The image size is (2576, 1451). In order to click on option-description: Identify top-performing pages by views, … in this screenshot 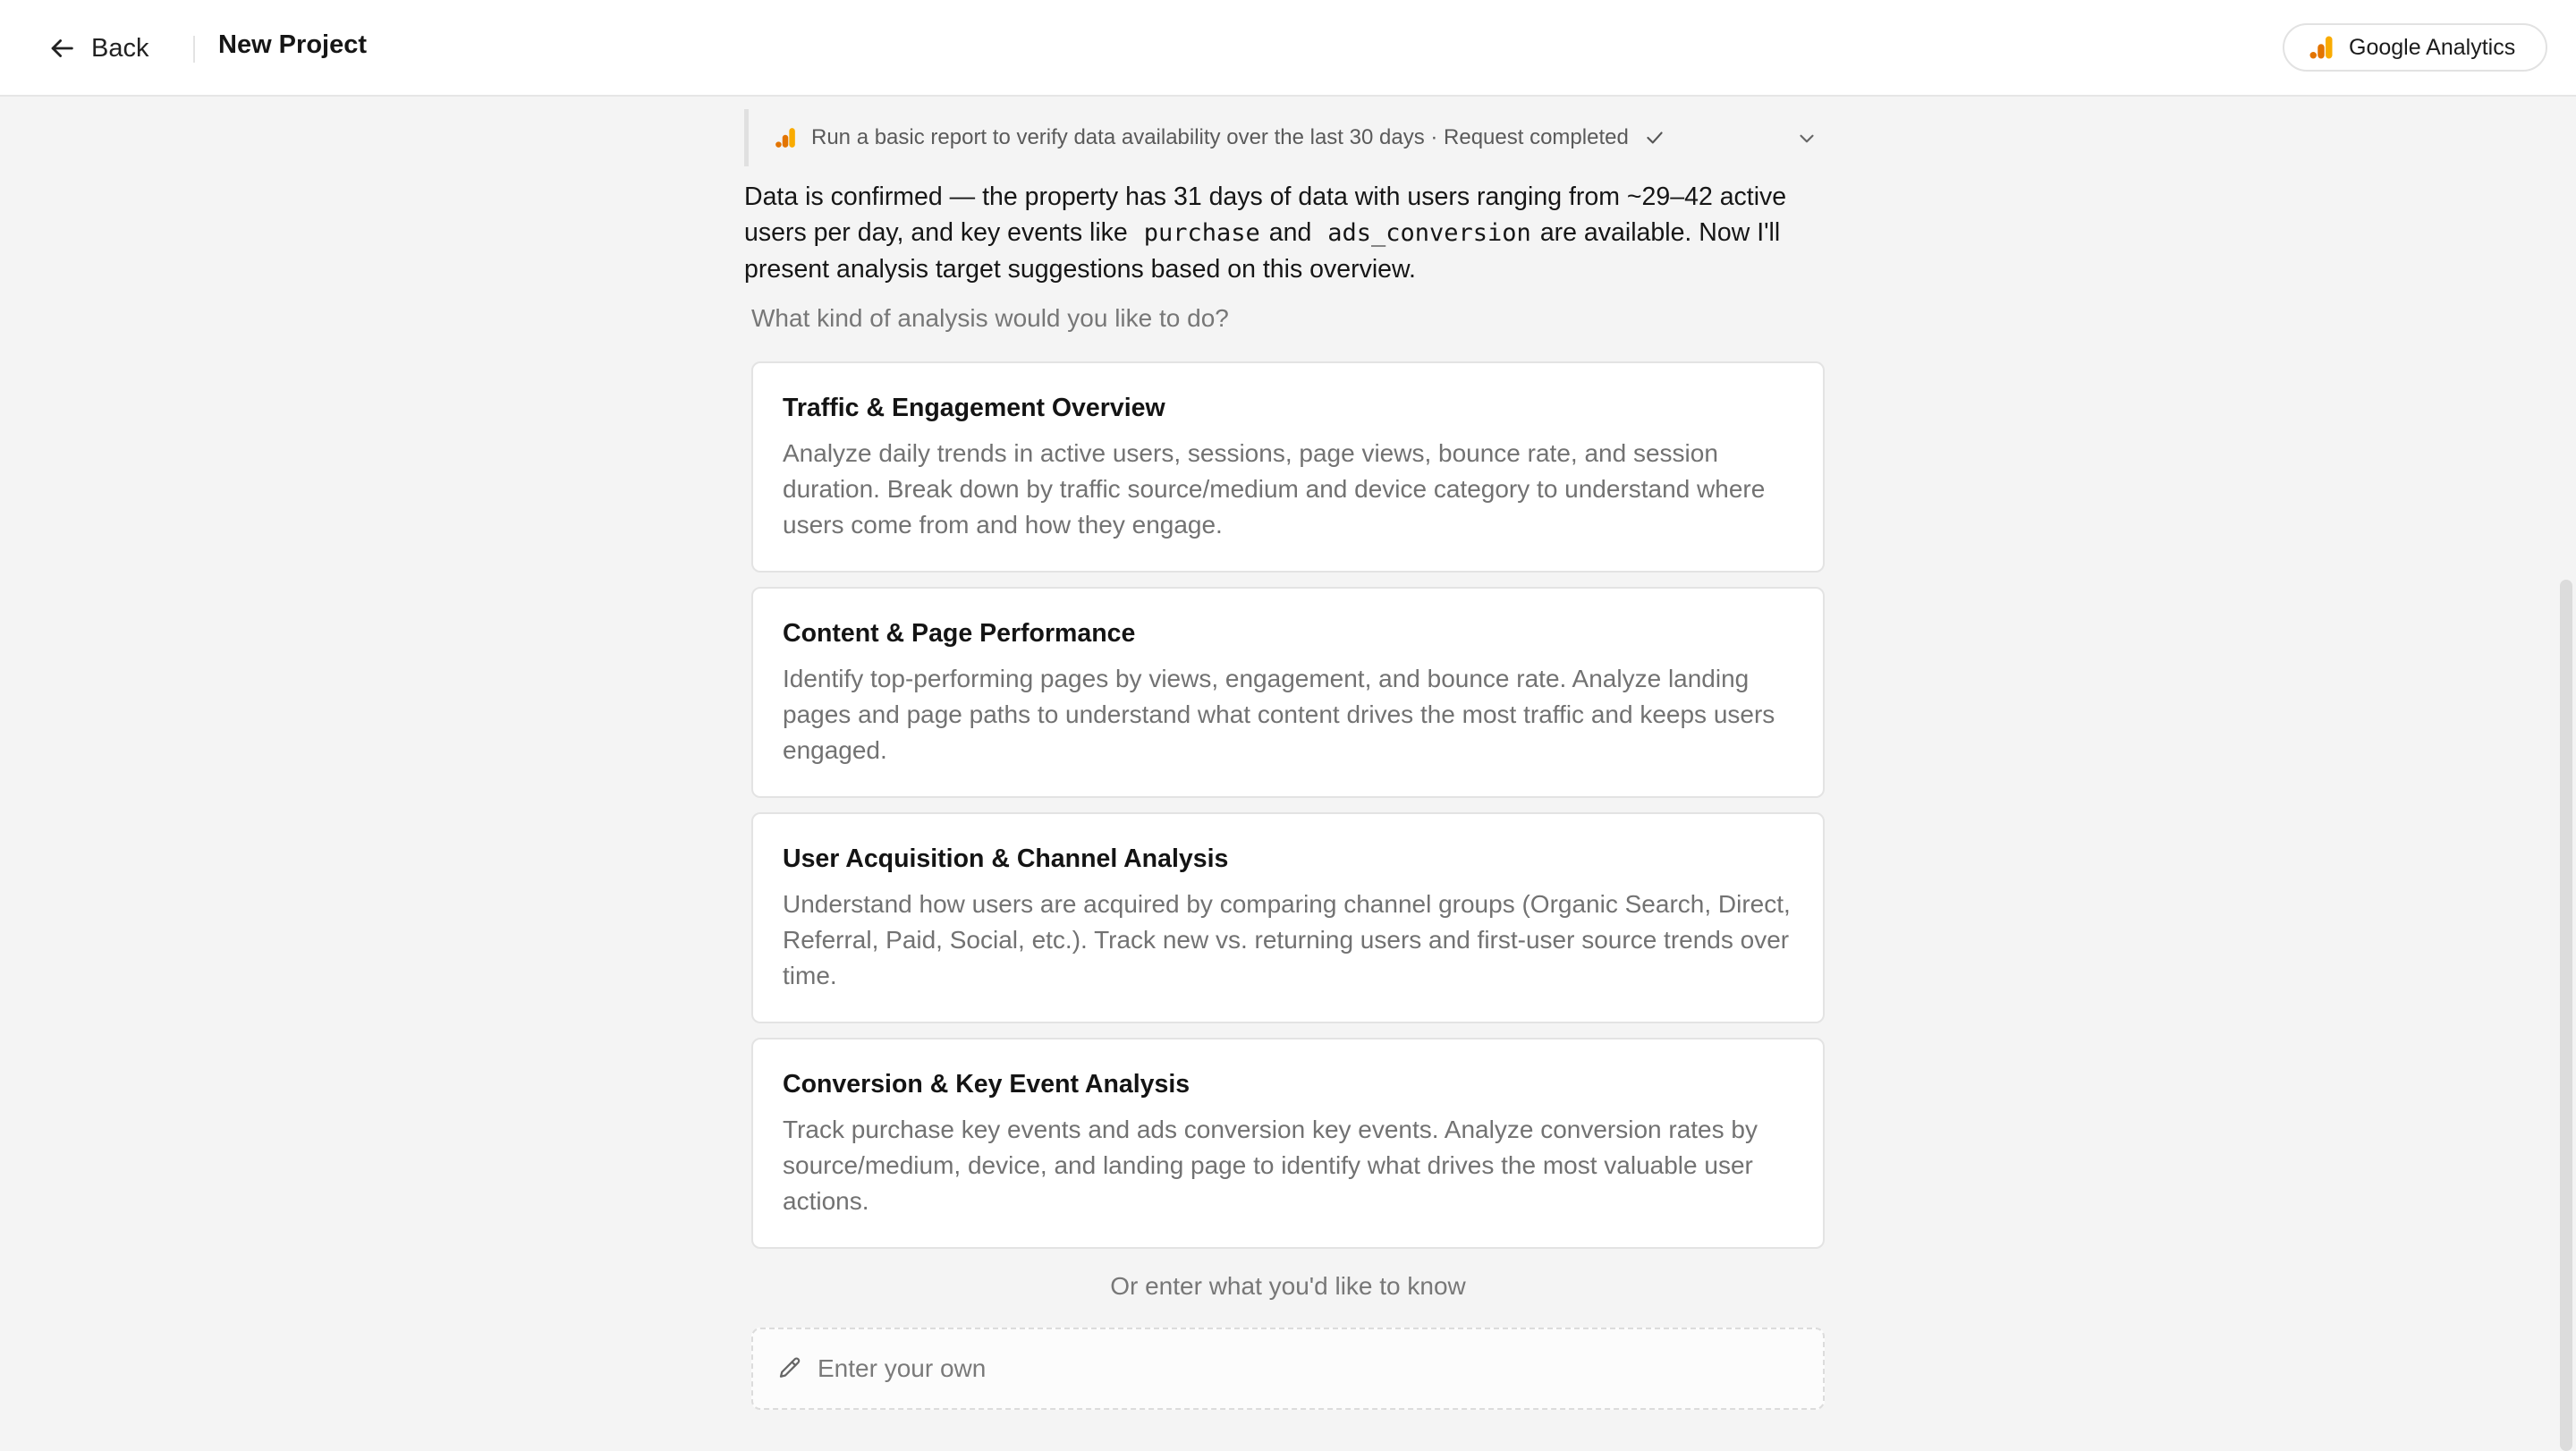, I will do `click(1279, 714)`.